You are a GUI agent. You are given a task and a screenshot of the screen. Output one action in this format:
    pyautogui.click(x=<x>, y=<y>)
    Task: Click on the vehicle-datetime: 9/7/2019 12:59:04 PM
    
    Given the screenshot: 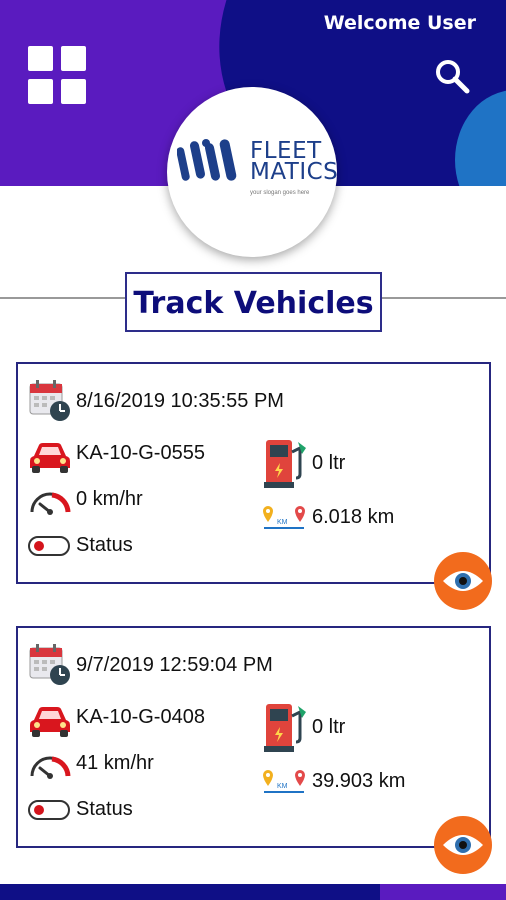 What is the action you would take?
    pyautogui.click(x=174, y=665)
    